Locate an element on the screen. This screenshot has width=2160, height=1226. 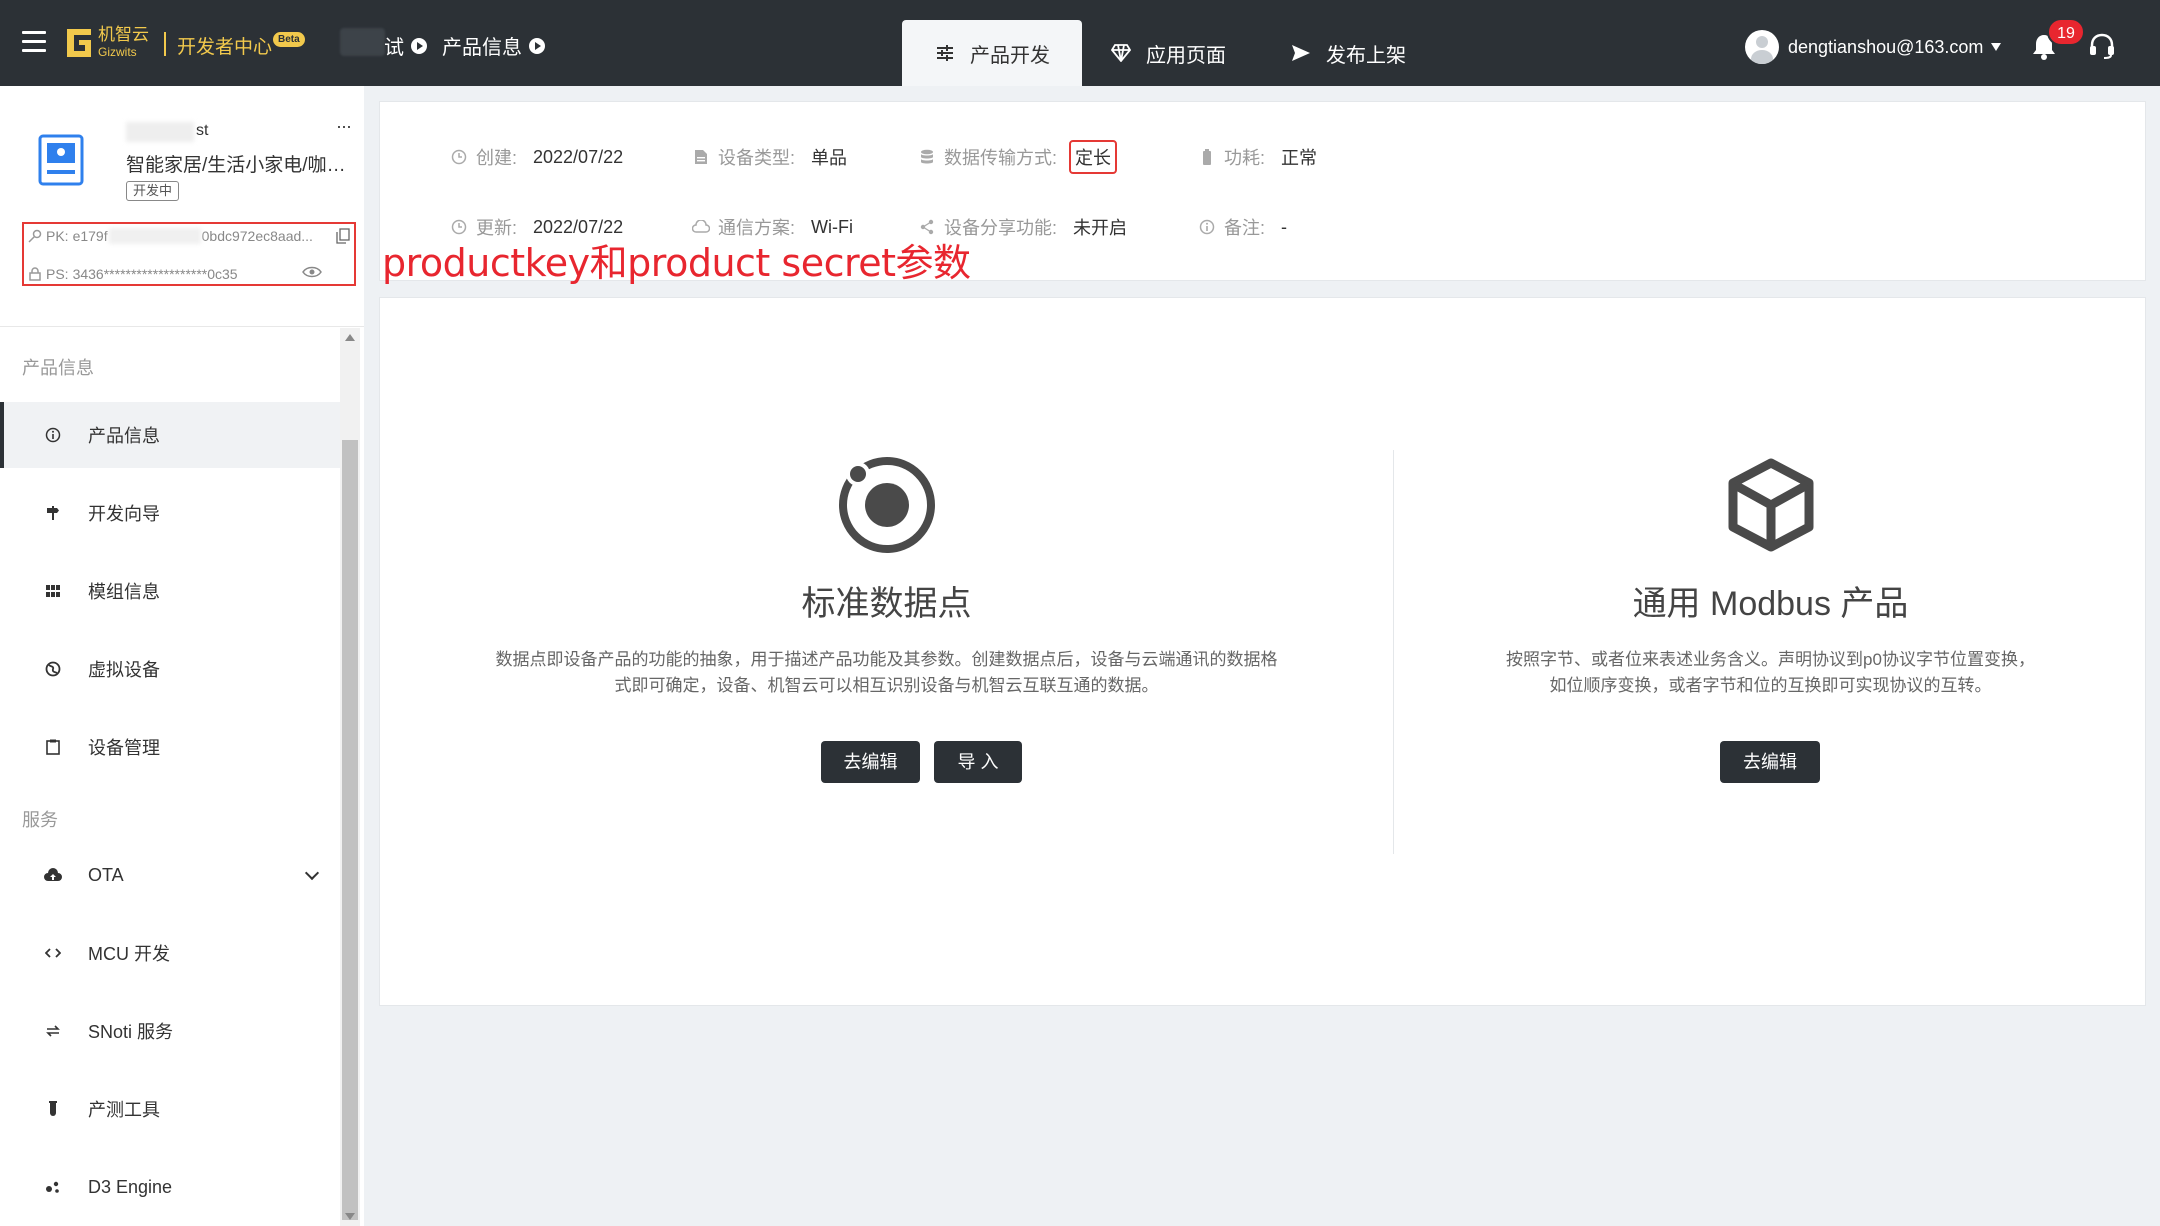
tab-publish: 发布上架 is located at coordinates (1348, 53).